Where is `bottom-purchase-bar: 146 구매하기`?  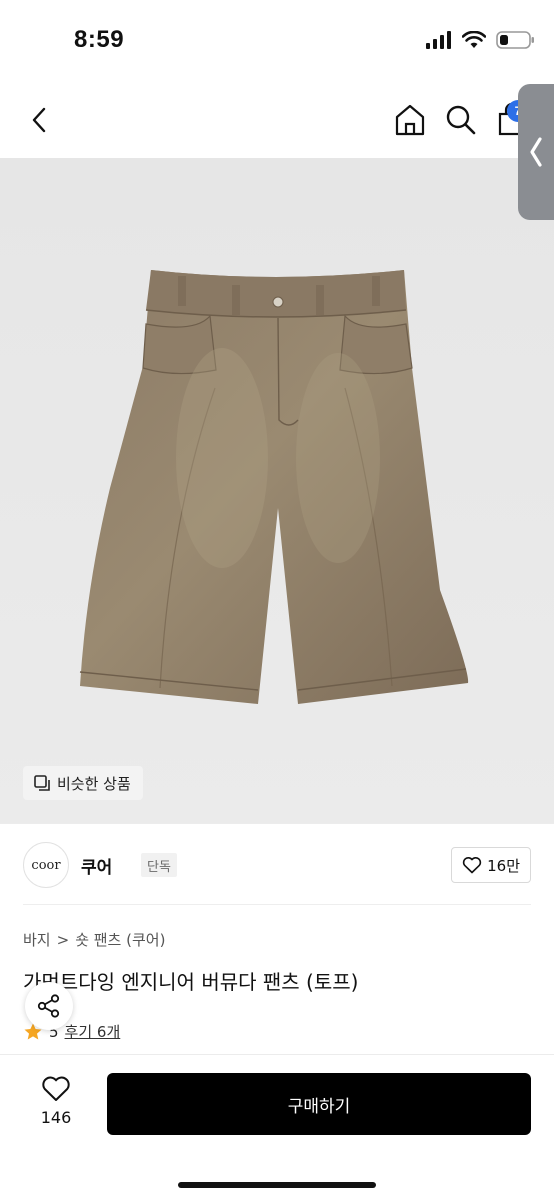
bottom-purchase-bar: 146 구매하기 is located at coordinates (277, 1127).